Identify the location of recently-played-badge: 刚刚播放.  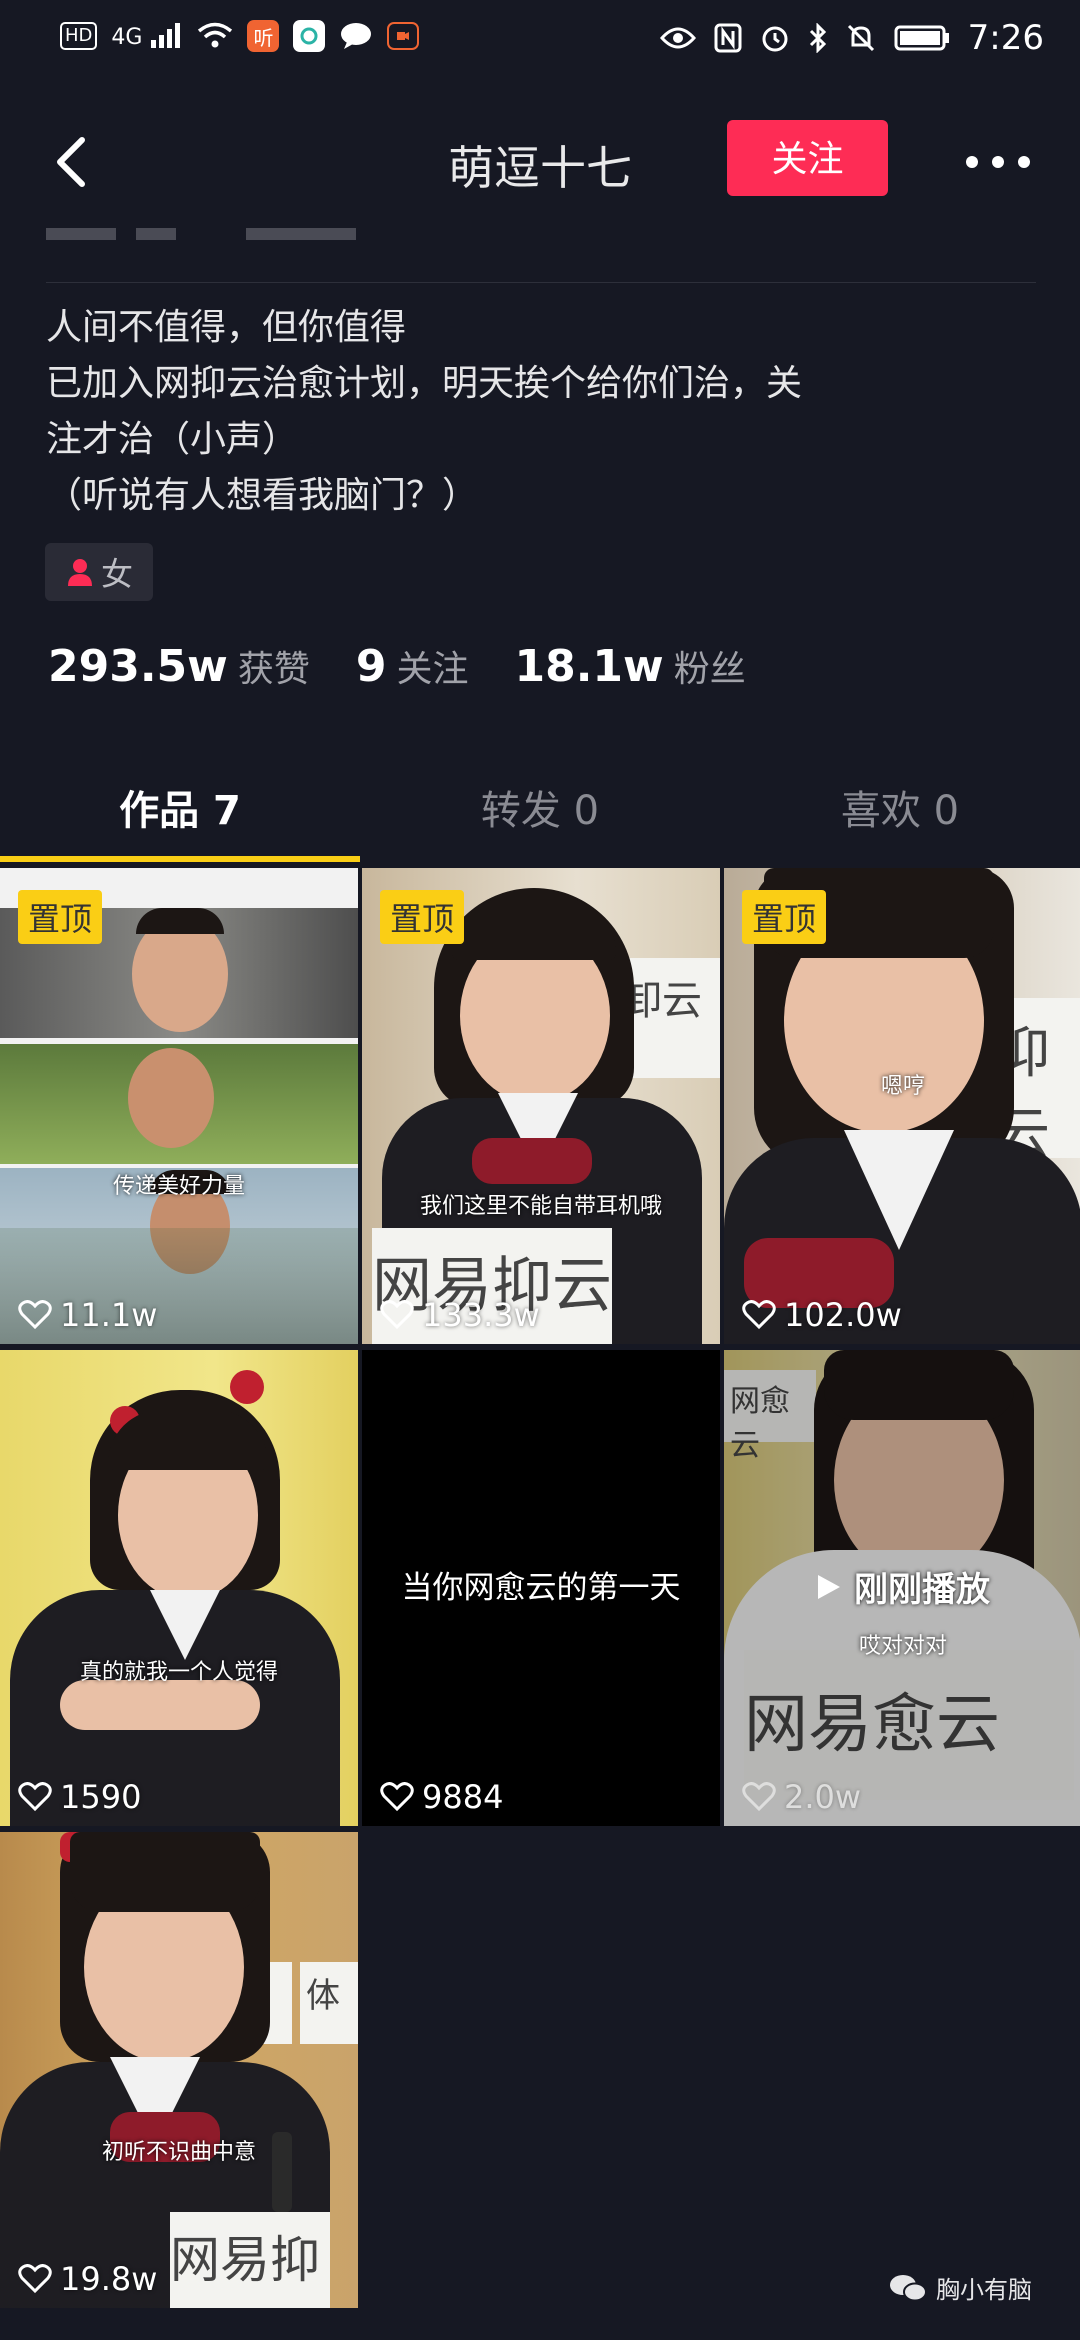
(902, 1586).